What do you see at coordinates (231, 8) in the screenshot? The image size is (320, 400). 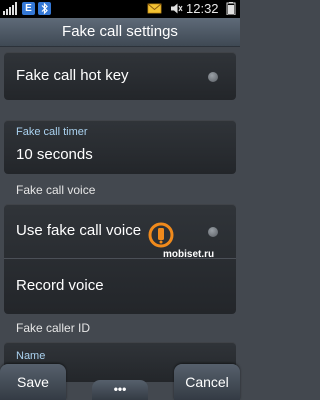 I see `battery-icon` at bounding box center [231, 8].